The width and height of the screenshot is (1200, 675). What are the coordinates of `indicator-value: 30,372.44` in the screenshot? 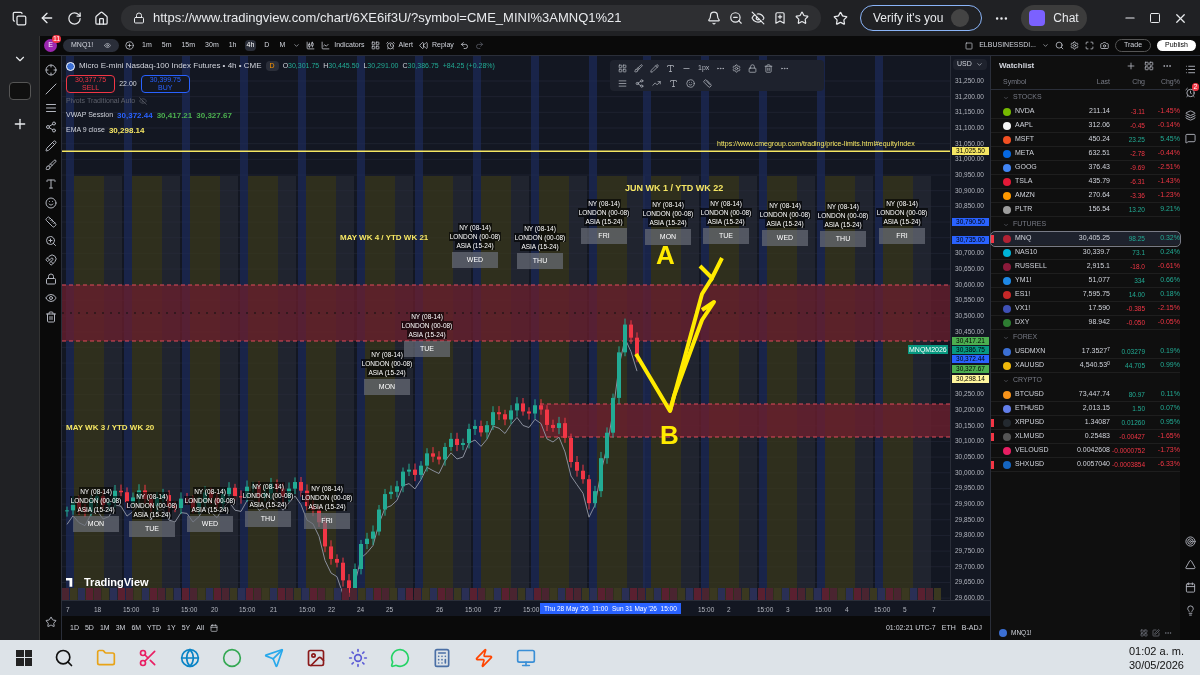 It's located at (135, 115).